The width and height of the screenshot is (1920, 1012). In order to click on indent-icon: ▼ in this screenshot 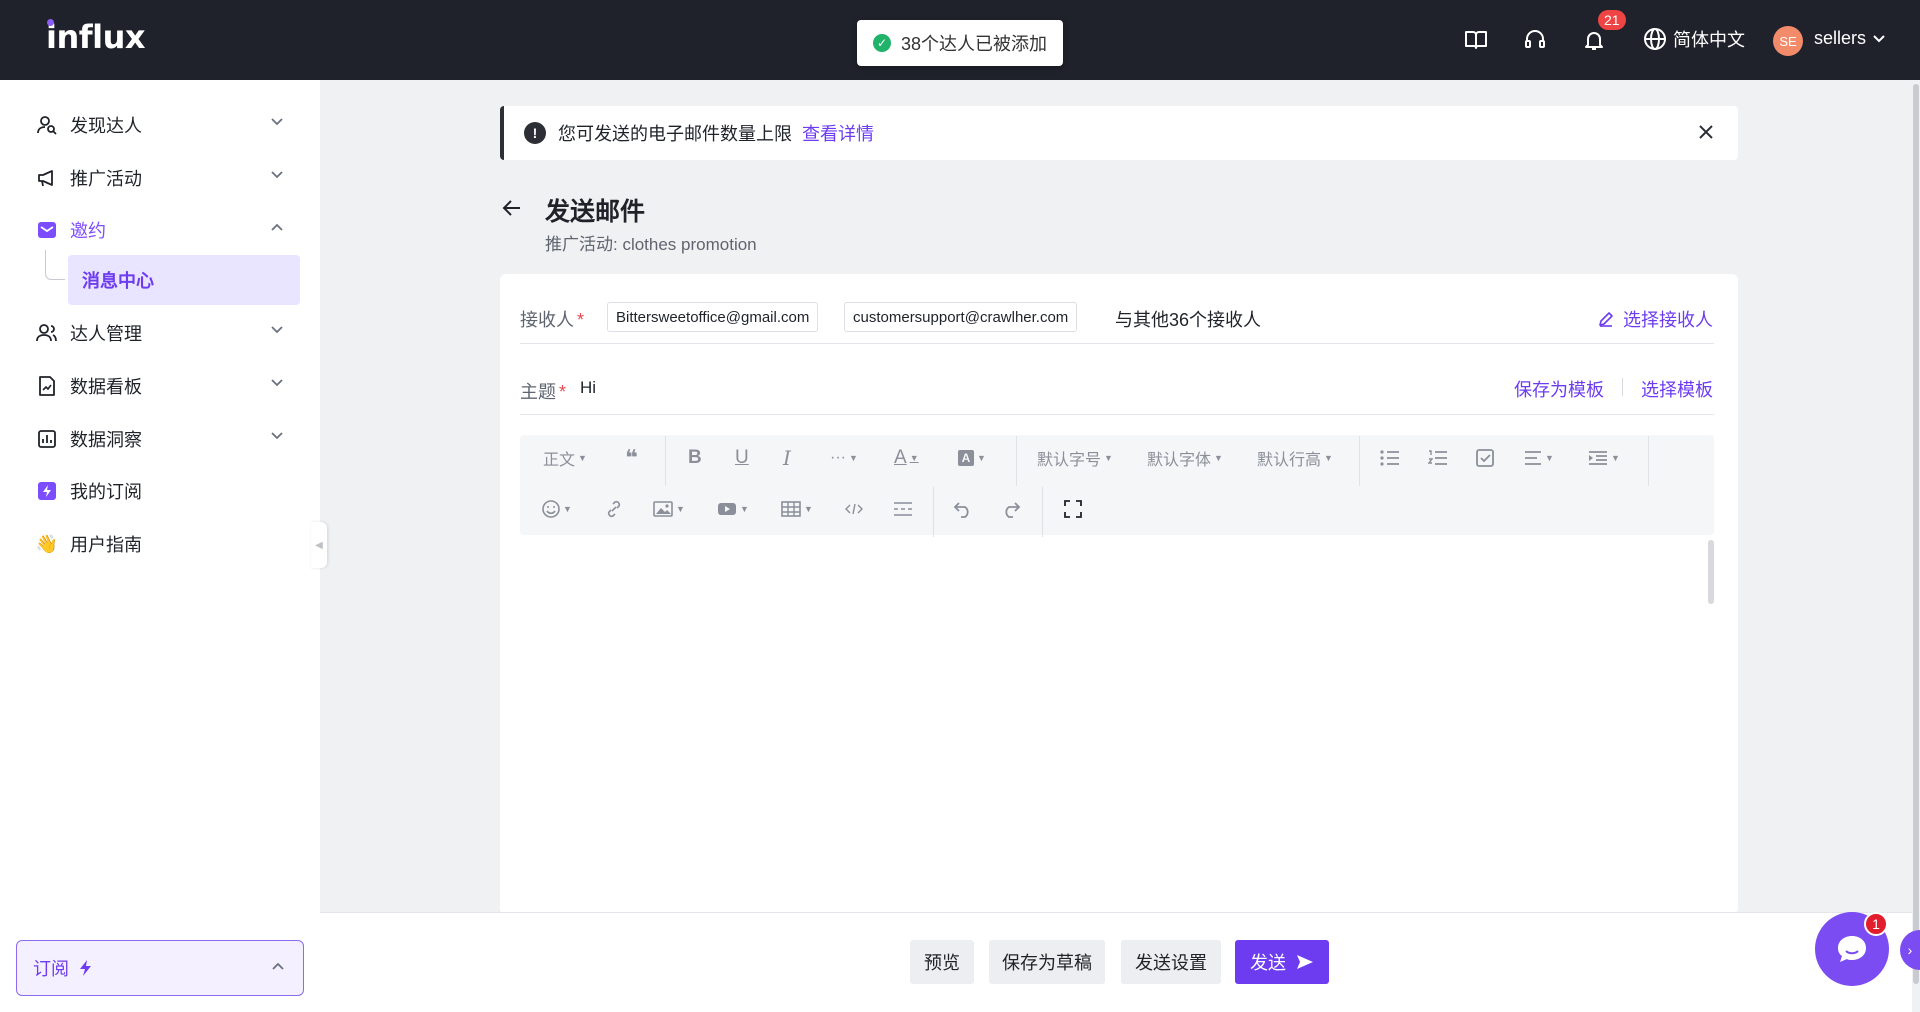, I will do `click(1604, 458)`.